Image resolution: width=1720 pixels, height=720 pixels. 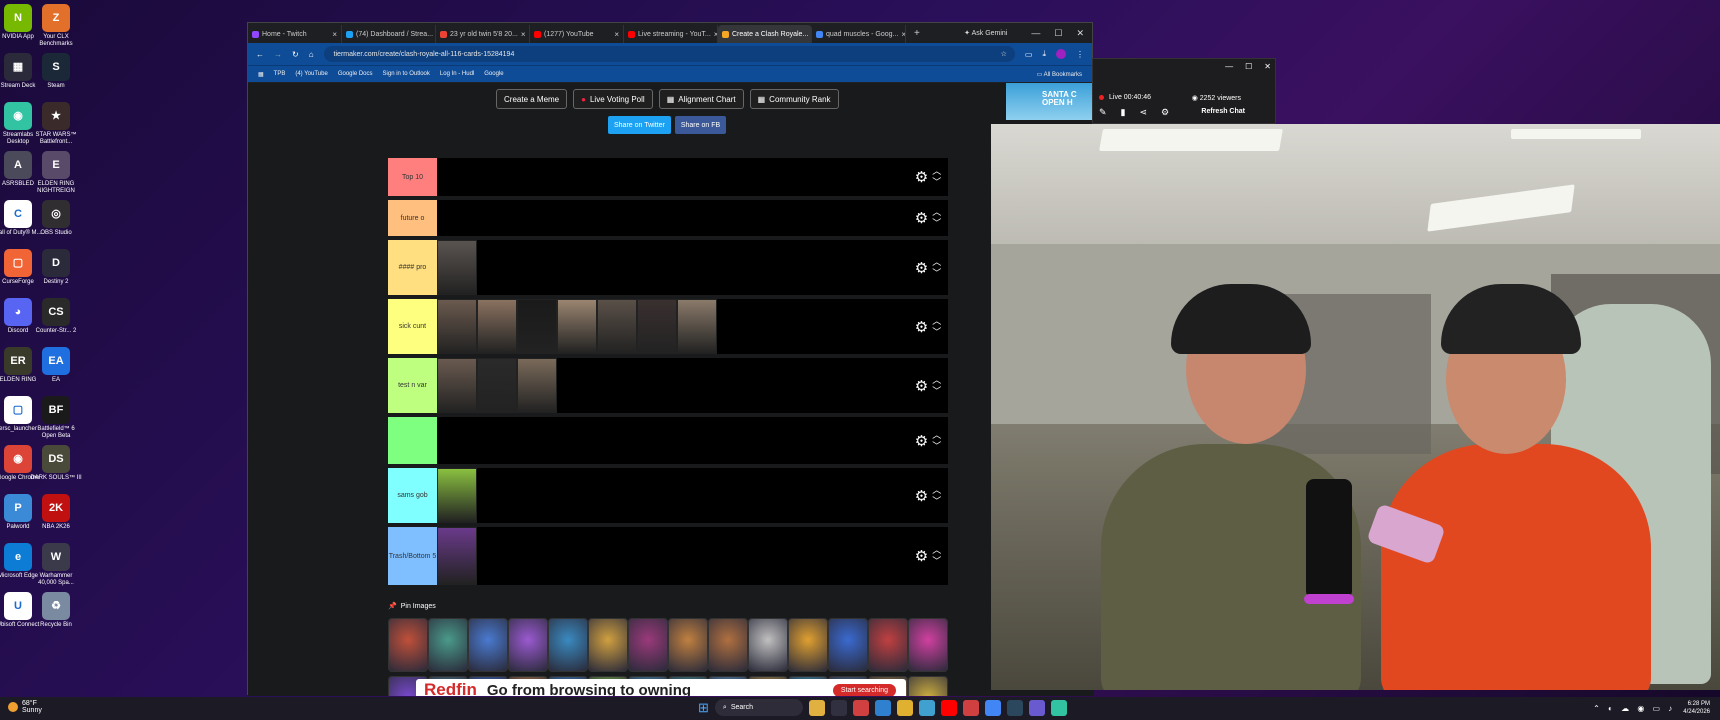 What do you see at coordinates (56, 365) in the screenshot?
I see `desktop-icon: EA EA` at bounding box center [56, 365].